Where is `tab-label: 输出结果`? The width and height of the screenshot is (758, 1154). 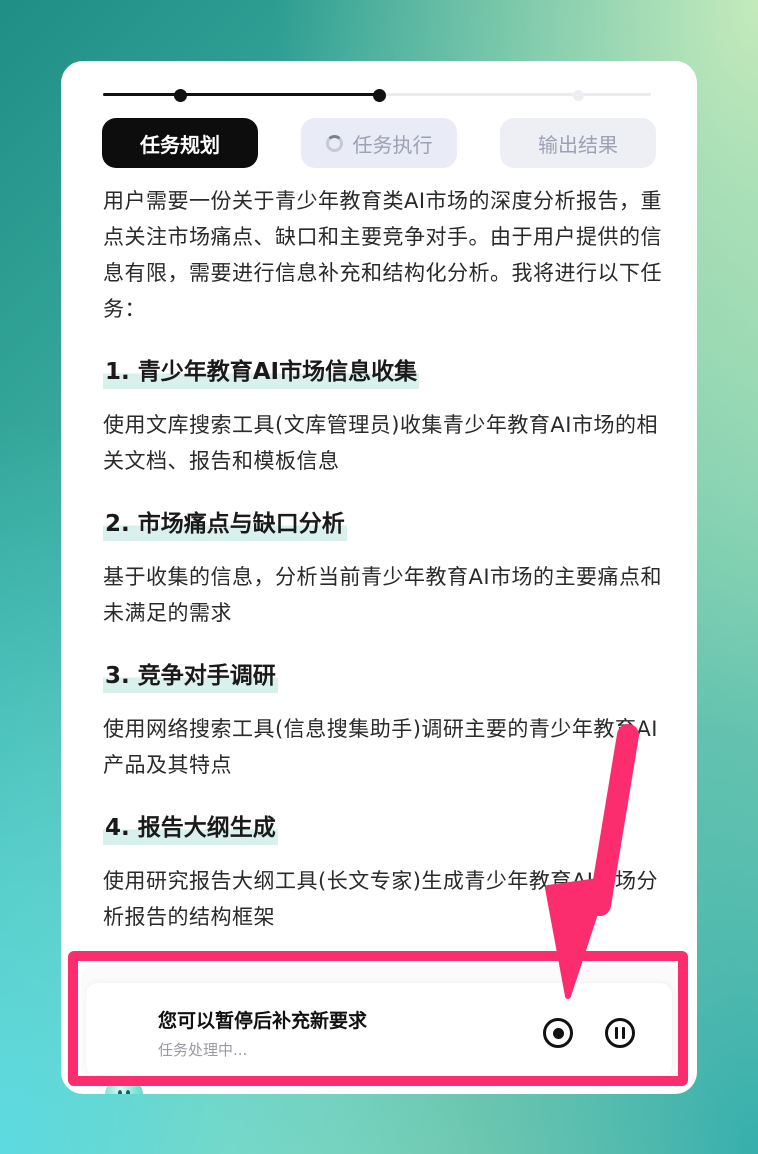
tab-label: 输出结果 is located at coordinates (578, 144).